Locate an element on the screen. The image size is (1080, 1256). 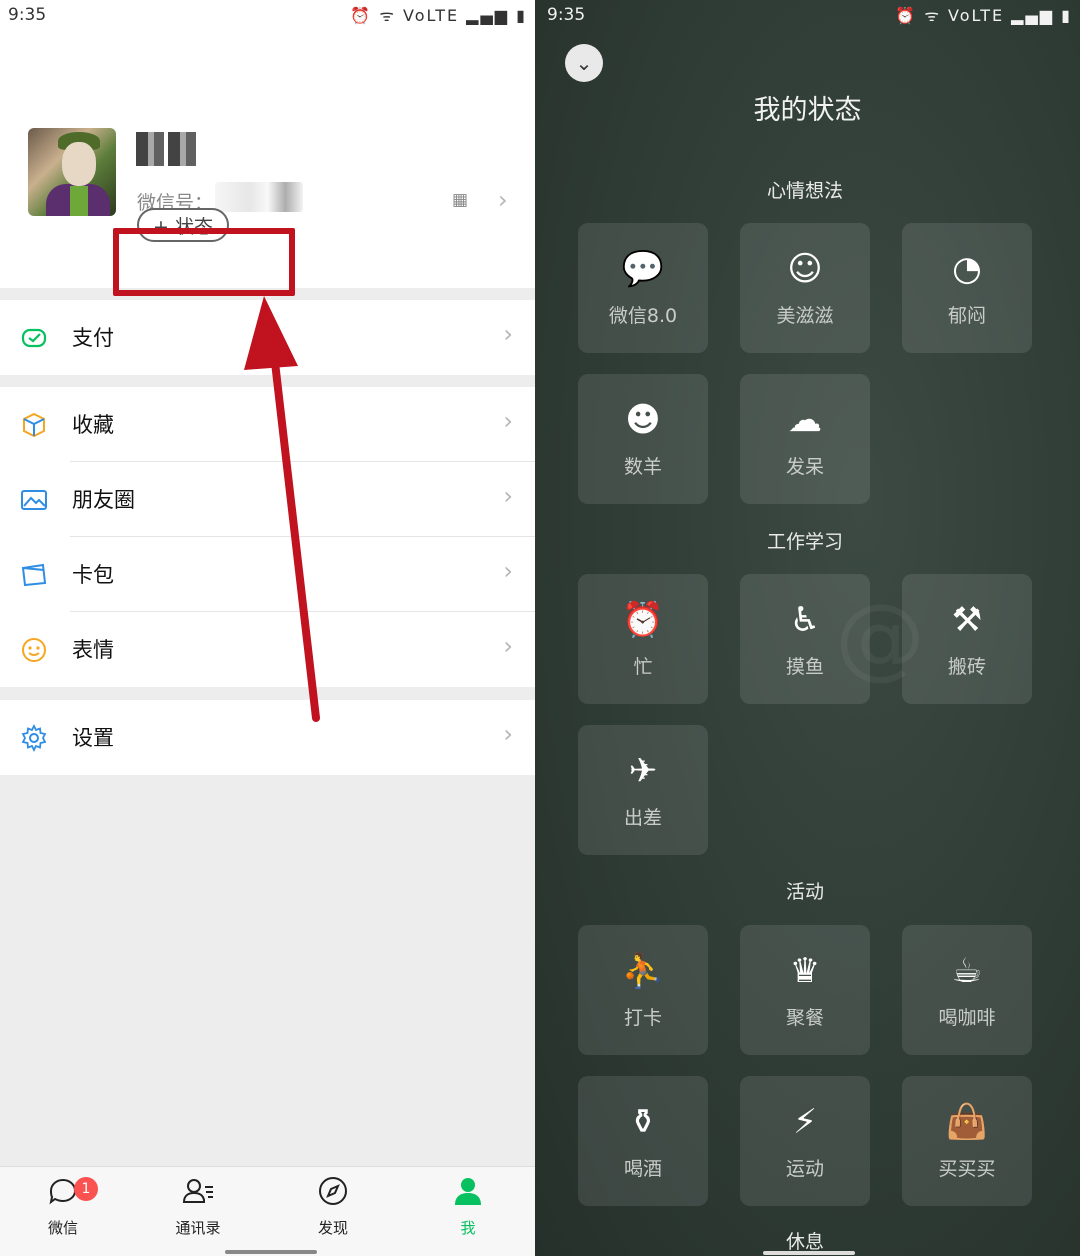
tab-contacts: 通讯录 is located at coordinates (198, 1210).